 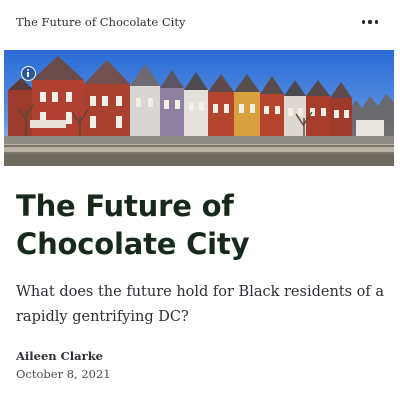 I want to click on site-header: The Future of Chocolate City, so click(x=200, y=23).